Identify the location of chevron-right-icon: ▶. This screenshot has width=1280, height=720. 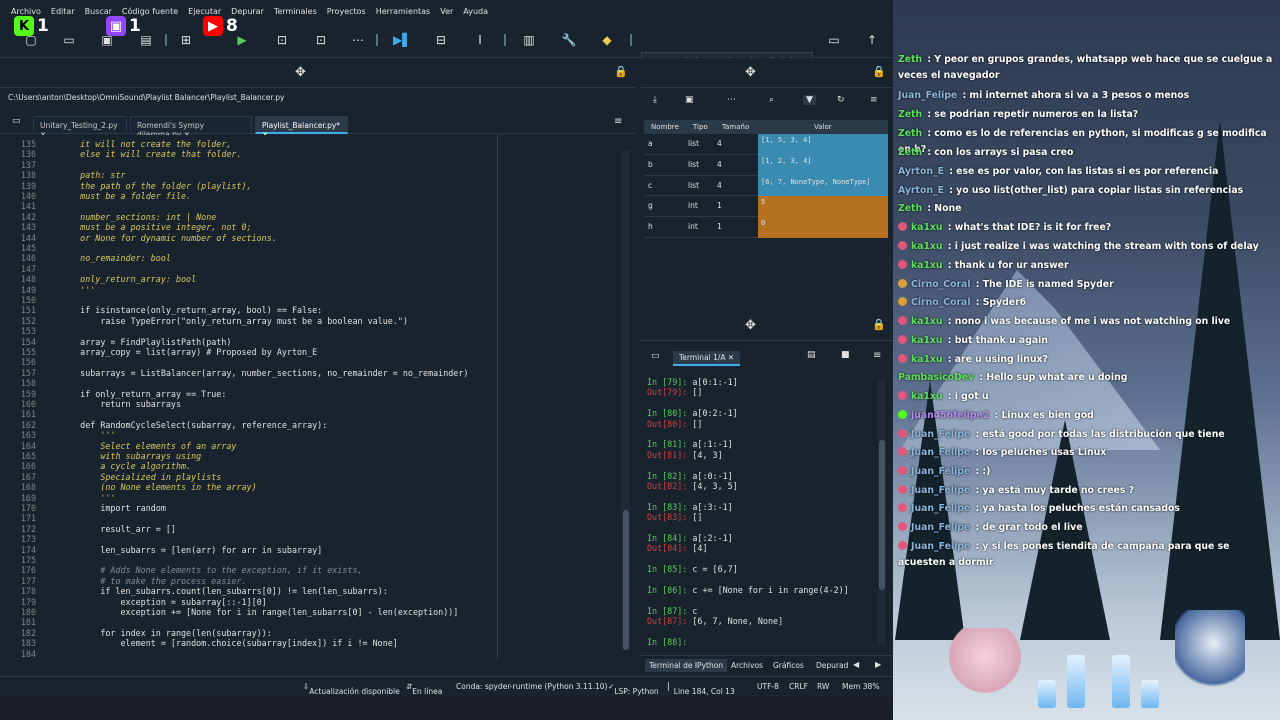
(878, 664).